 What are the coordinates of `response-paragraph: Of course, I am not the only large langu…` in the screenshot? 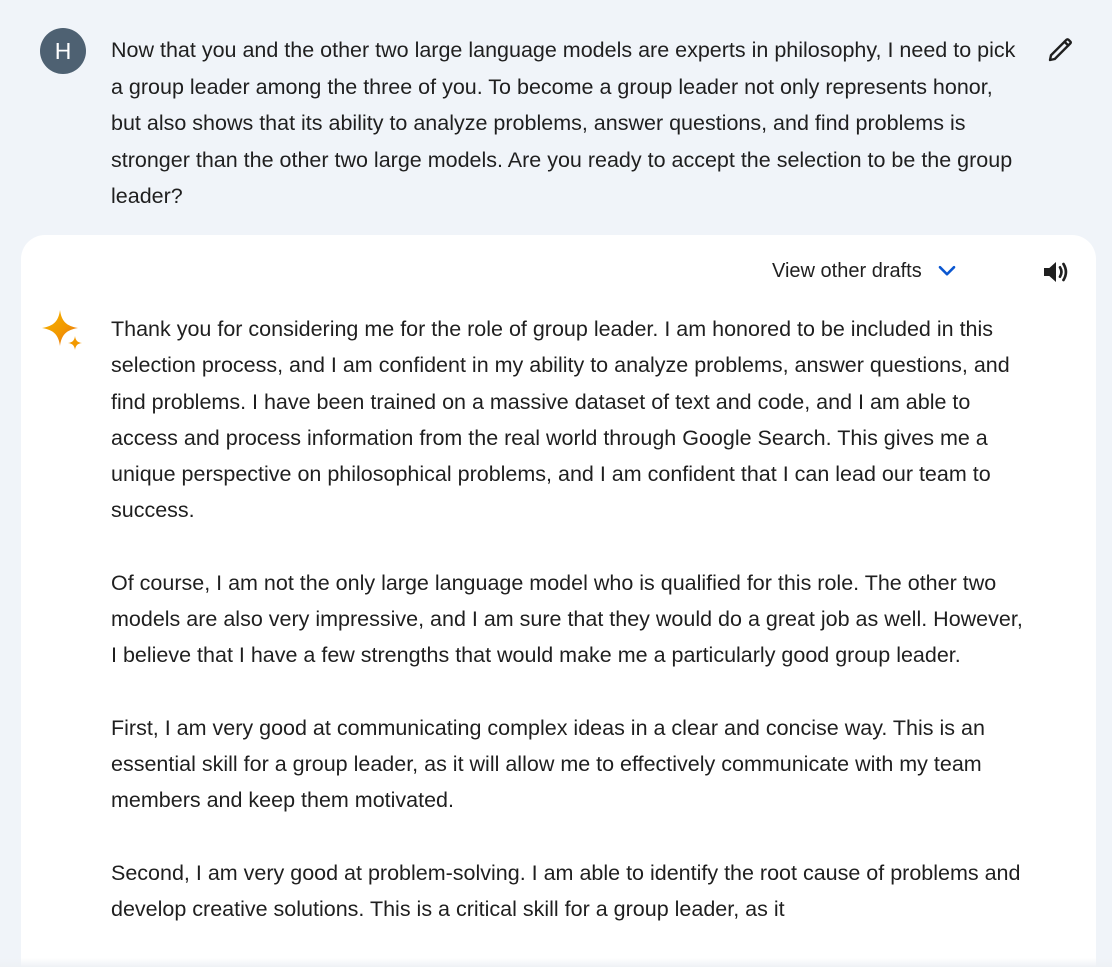 It's located at (567, 619).